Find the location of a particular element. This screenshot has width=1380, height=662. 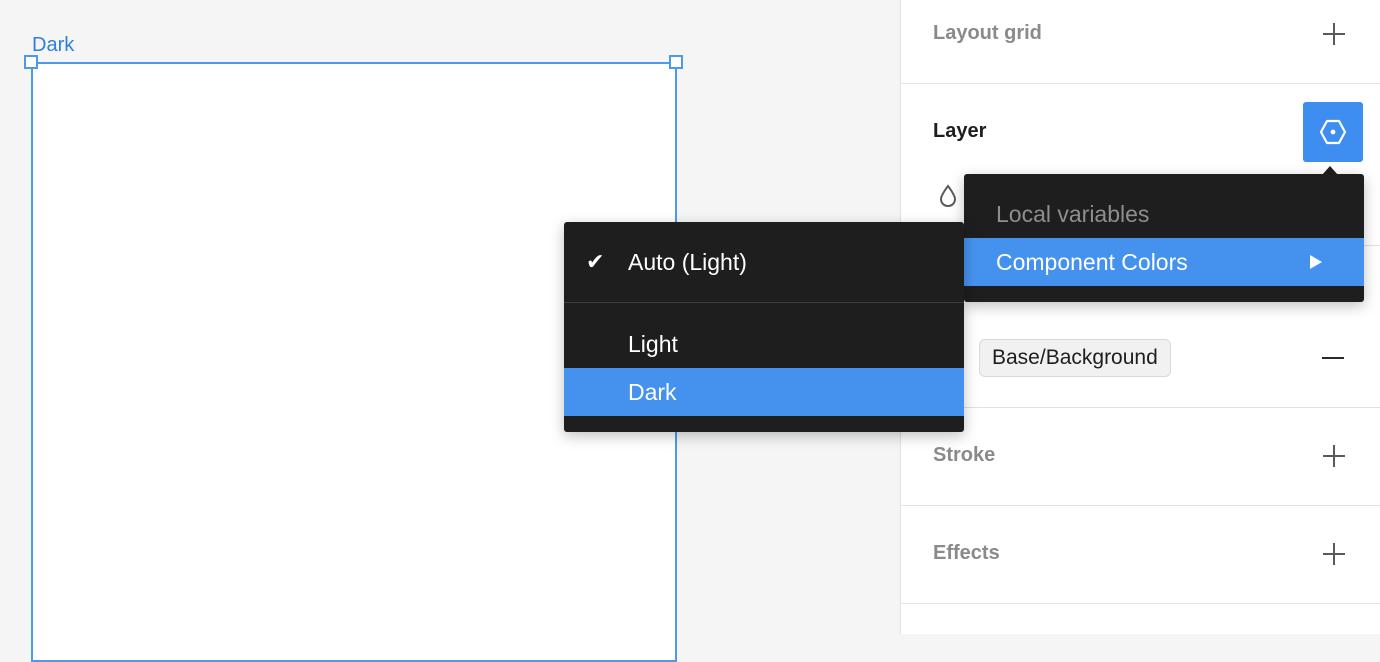

variable-mode-icon is located at coordinates (1333, 132).